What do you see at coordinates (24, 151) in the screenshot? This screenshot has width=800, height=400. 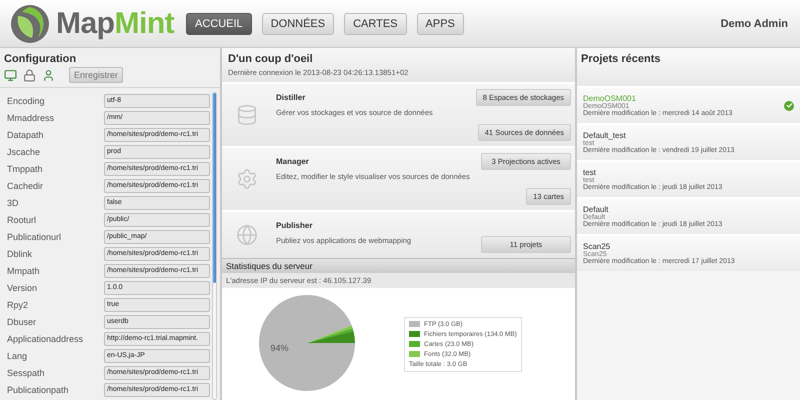 I see `field-label: Jscache` at bounding box center [24, 151].